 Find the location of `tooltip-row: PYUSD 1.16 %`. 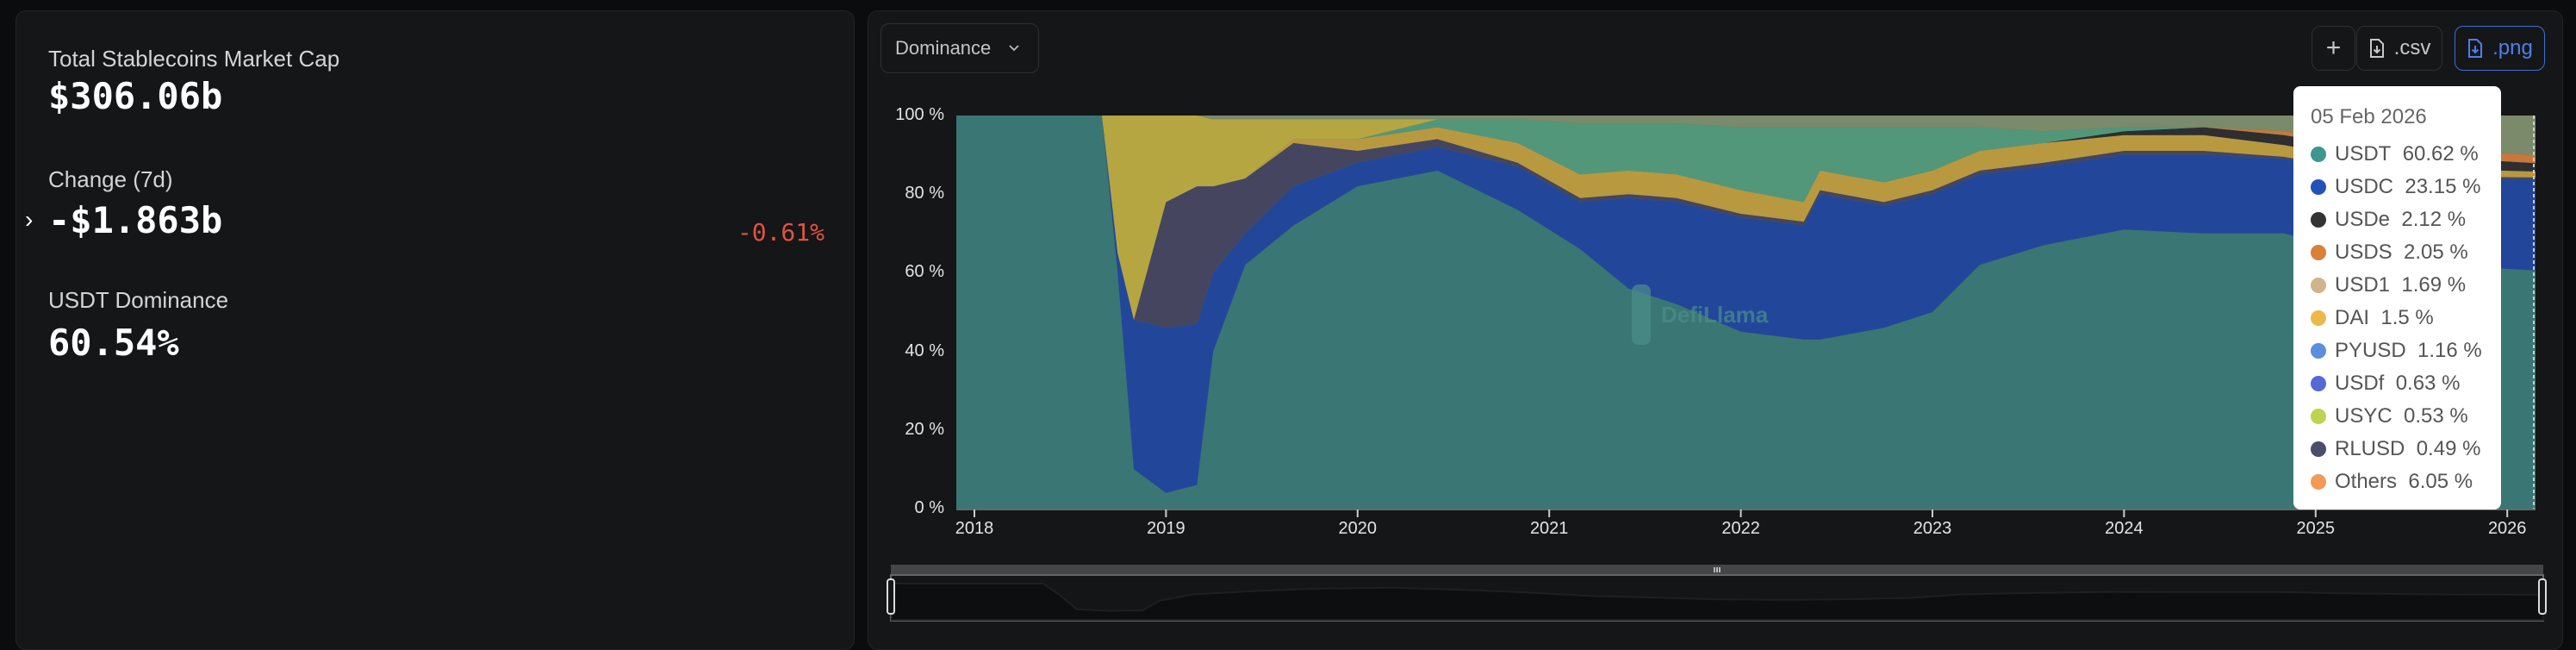

tooltip-row: PYUSD 1.16 % is located at coordinates (2406, 350).